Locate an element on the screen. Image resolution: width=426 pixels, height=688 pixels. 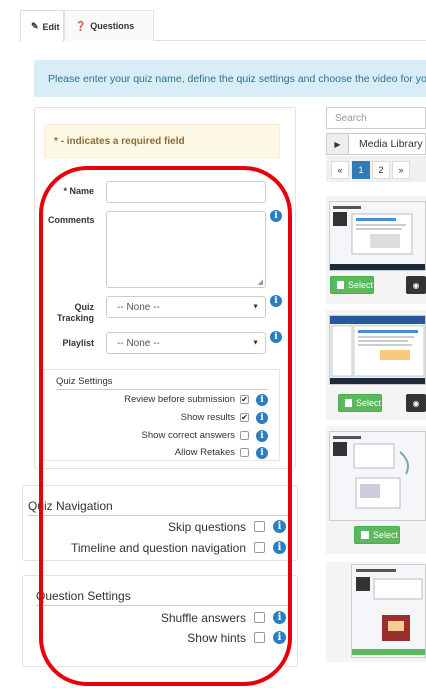
review-info-icon: i is located at coordinates (262, 400).